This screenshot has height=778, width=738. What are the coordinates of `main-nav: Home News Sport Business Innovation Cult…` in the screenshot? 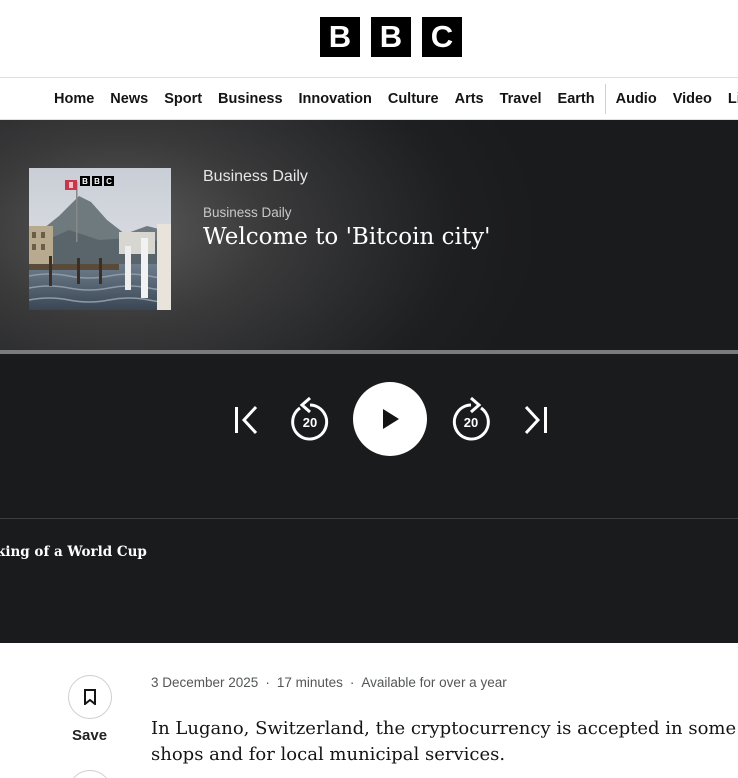 It's located at (369, 98).